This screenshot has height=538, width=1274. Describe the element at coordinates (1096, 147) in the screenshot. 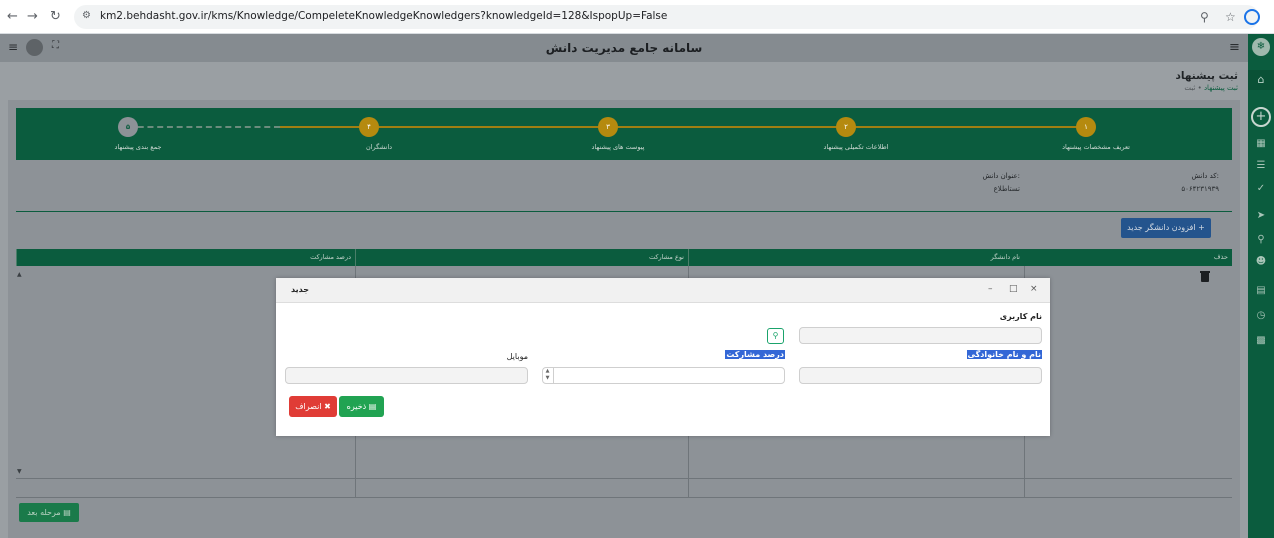

I see `step-label-1: تعریف مشخصات پیشنهاد` at that location.